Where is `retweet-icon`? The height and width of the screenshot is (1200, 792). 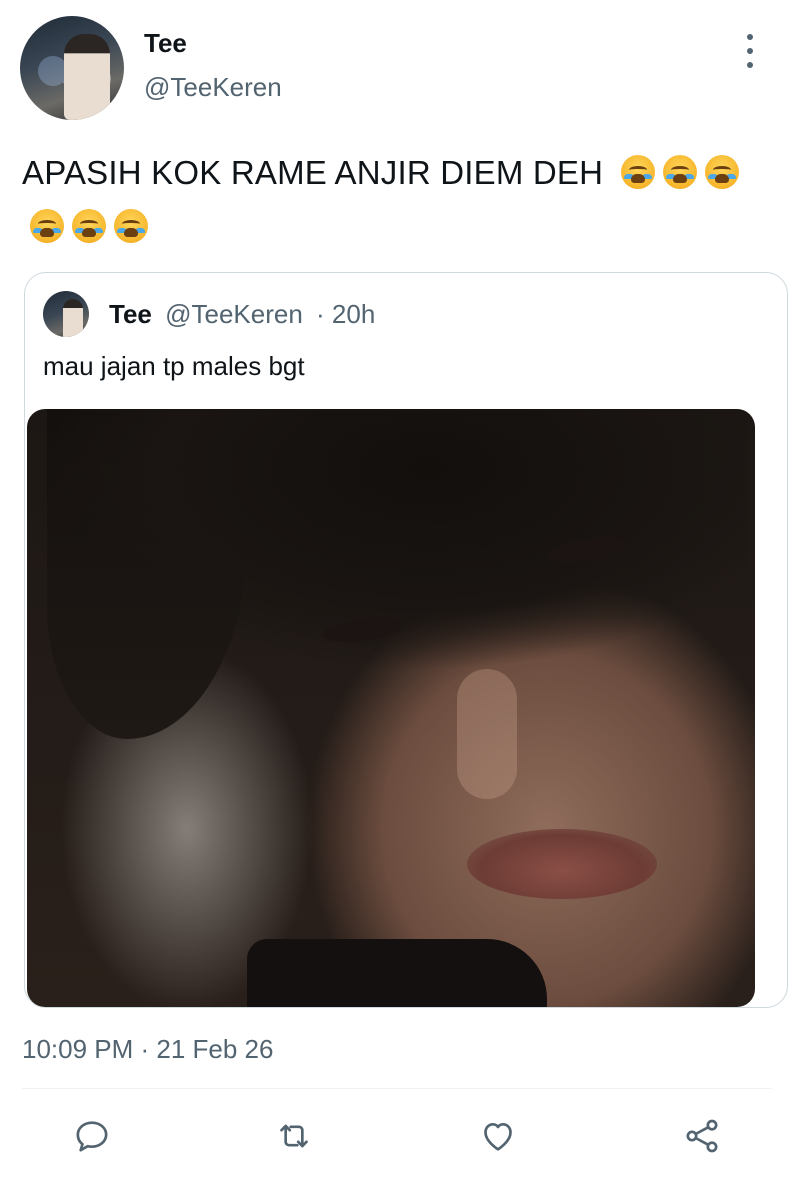 retweet-icon is located at coordinates (294, 1136).